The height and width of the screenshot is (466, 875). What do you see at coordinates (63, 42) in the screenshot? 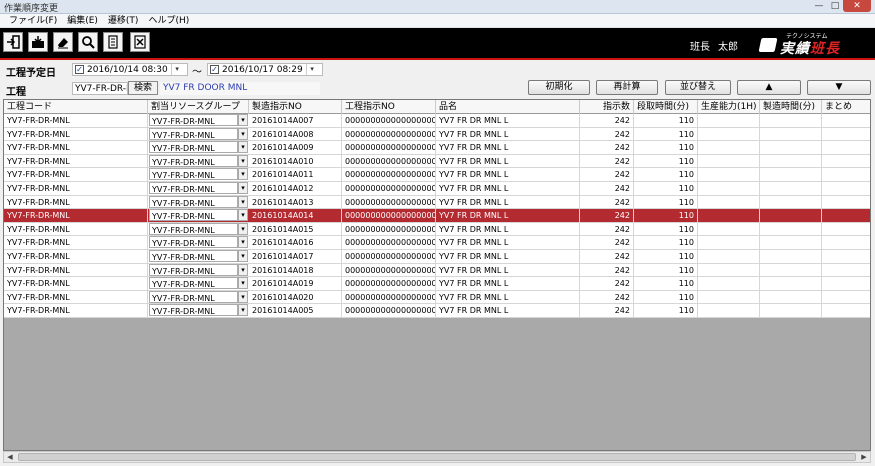
I see `eraser-icon` at bounding box center [63, 42].